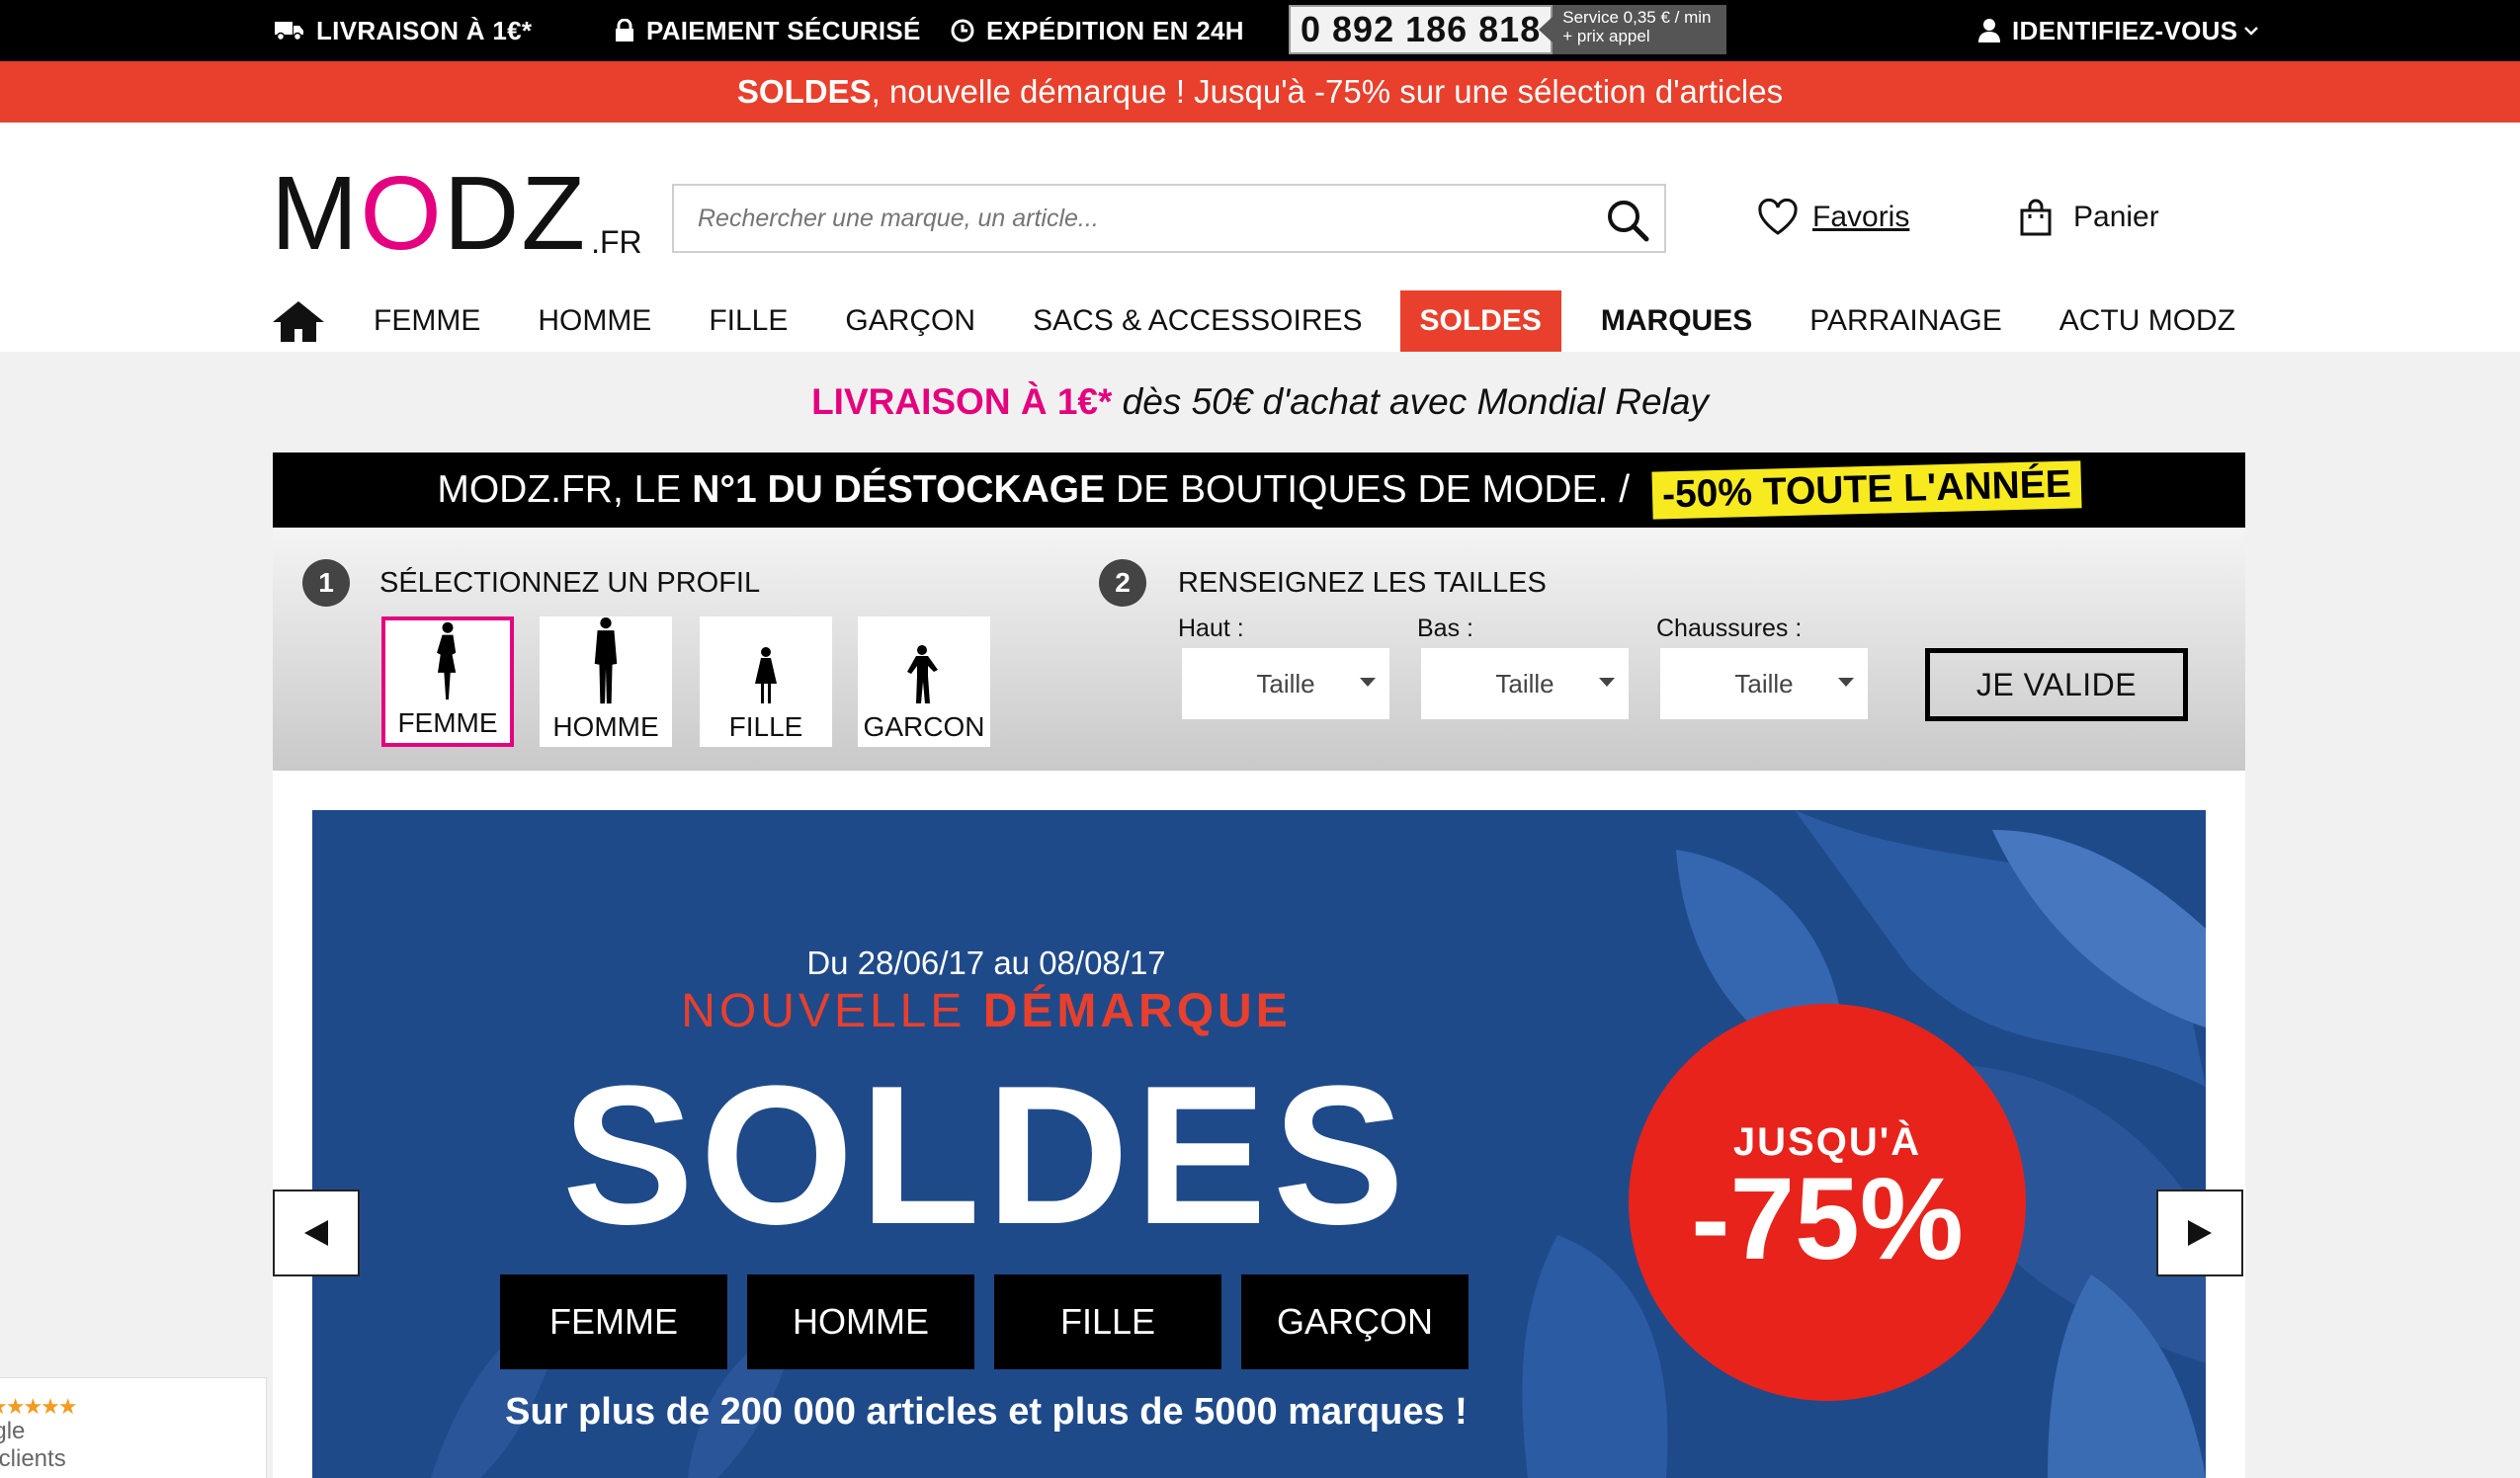  Describe the element at coordinates (1676, 321) in the screenshot. I see `nav-marques: MARQUES` at that location.